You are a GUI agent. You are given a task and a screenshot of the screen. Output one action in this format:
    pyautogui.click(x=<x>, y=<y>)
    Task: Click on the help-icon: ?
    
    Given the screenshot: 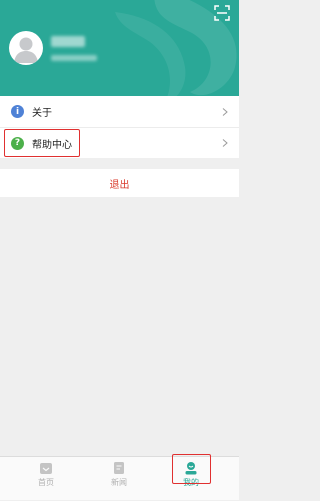 What is the action you would take?
    pyautogui.click(x=17, y=143)
    